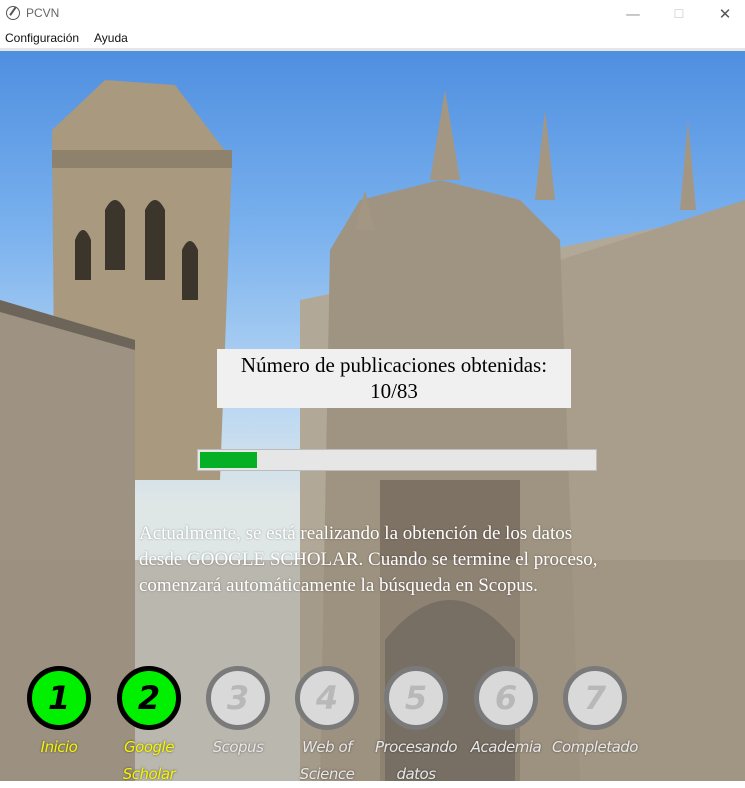 This screenshot has width=745, height=788. What do you see at coordinates (228, 460) in the screenshot?
I see `progress-fill` at bounding box center [228, 460].